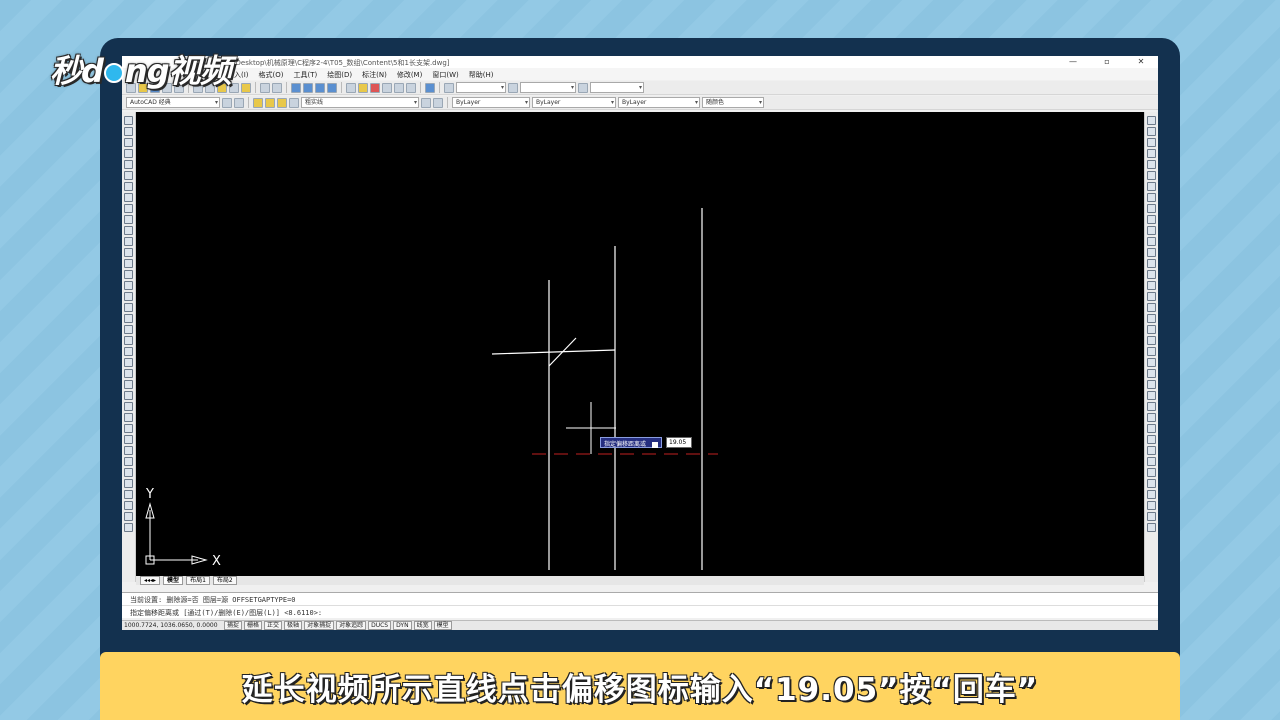  Describe the element at coordinates (402, 625) in the screenshot. I see `dyn-toggle: DYN` at that location.